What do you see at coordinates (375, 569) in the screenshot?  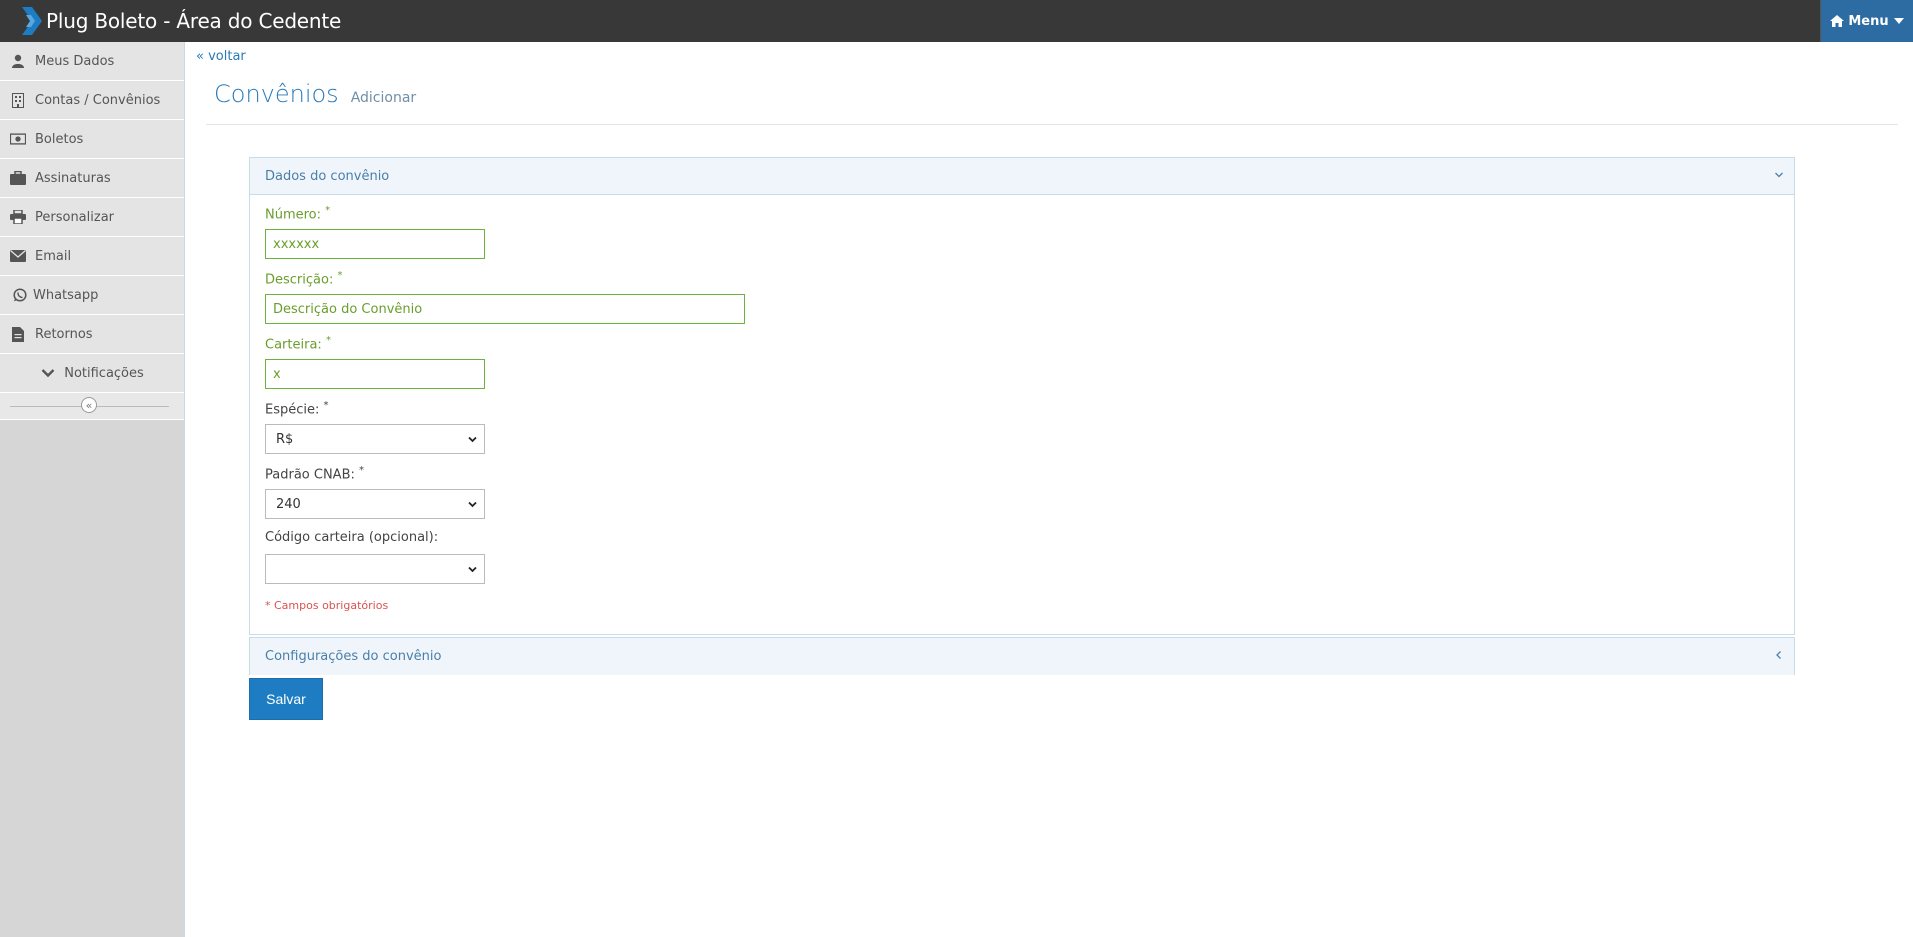 I see `codigo-carteira-select` at bounding box center [375, 569].